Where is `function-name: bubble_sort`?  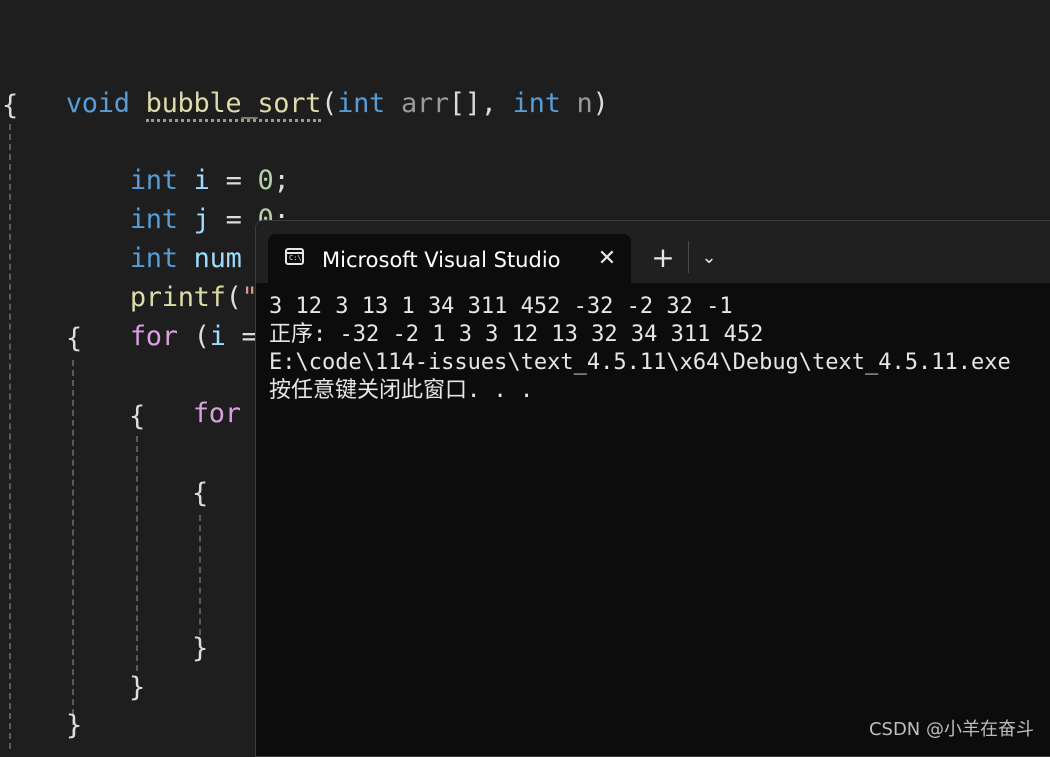 function-name: bubble_sort is located at coordinates (233, 105).